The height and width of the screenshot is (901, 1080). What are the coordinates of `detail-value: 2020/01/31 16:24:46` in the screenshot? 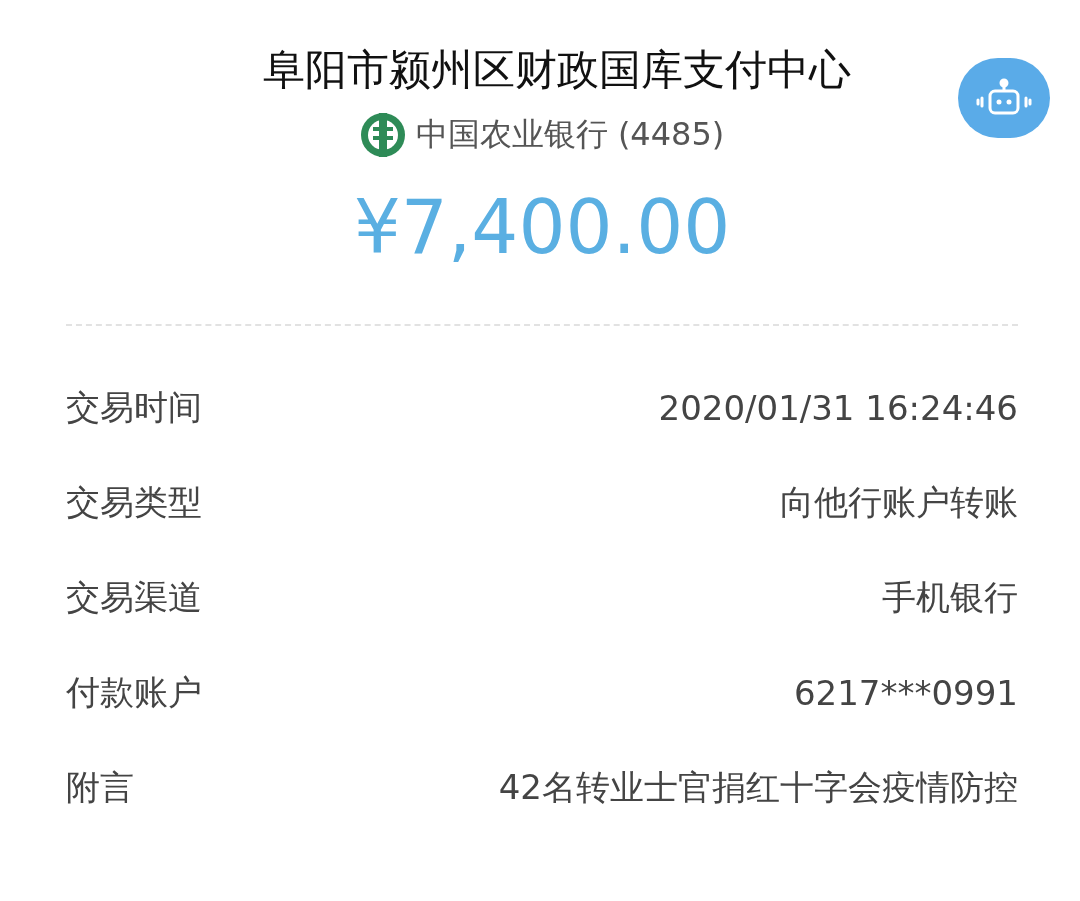 It's located at (838, 407).